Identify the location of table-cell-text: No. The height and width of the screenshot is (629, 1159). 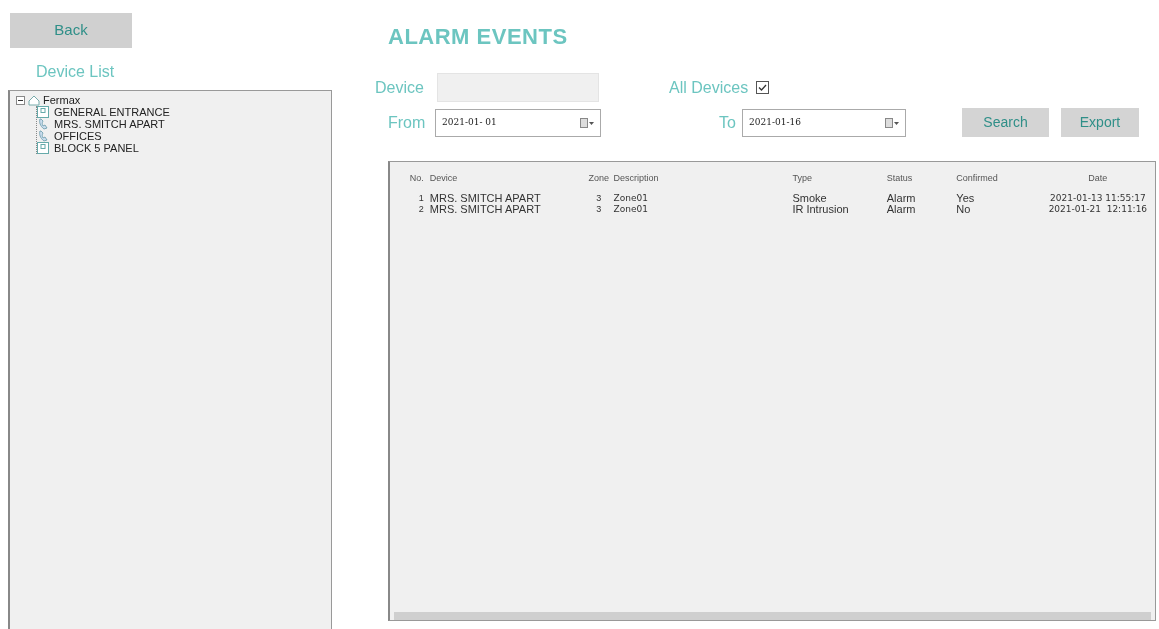
(964, 209).